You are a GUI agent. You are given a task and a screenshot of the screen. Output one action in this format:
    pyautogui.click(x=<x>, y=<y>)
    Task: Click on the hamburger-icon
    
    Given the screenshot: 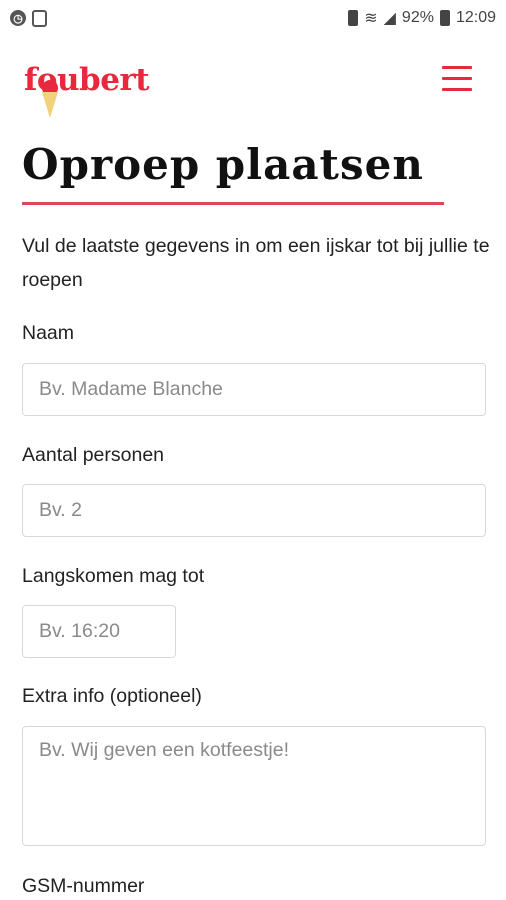 What is the action you would take?
    pyautogui.click(x=457, y=67)
    